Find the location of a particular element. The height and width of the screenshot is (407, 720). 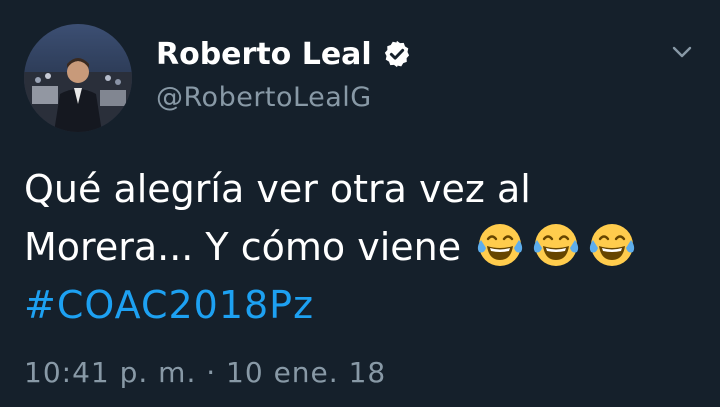

tweet-timestamp: 10:41 p. m. · 10 ene. 18 is located at coordinates (205, 372).